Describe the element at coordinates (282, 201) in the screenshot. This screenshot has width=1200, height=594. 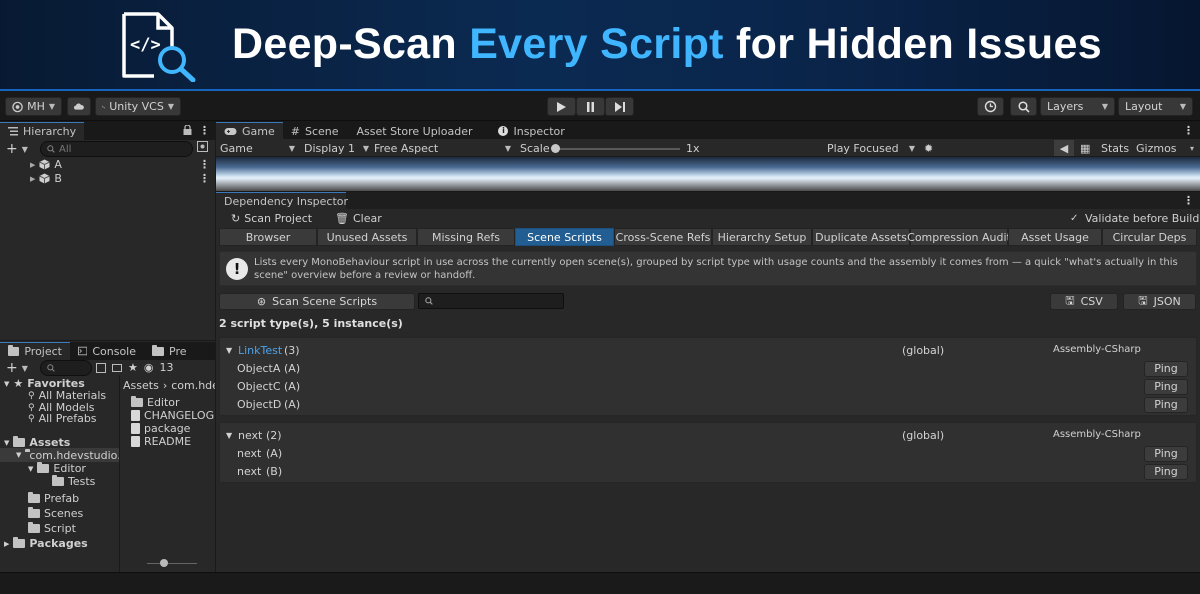
I see `tab-dependency-inspector: Dependency Inspector` at that location.